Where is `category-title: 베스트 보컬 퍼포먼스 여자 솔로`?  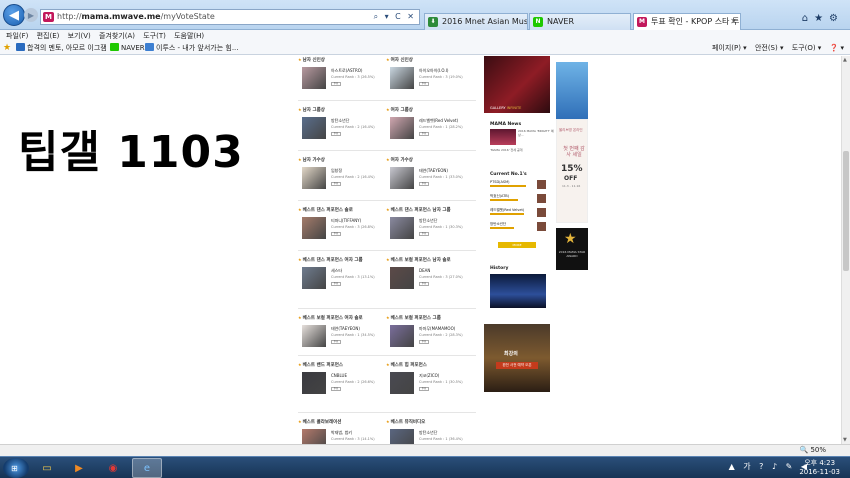
category-title: 베스트 보컬 퍼포먼스 여자 솔로 is located at coordinates (343, 317).